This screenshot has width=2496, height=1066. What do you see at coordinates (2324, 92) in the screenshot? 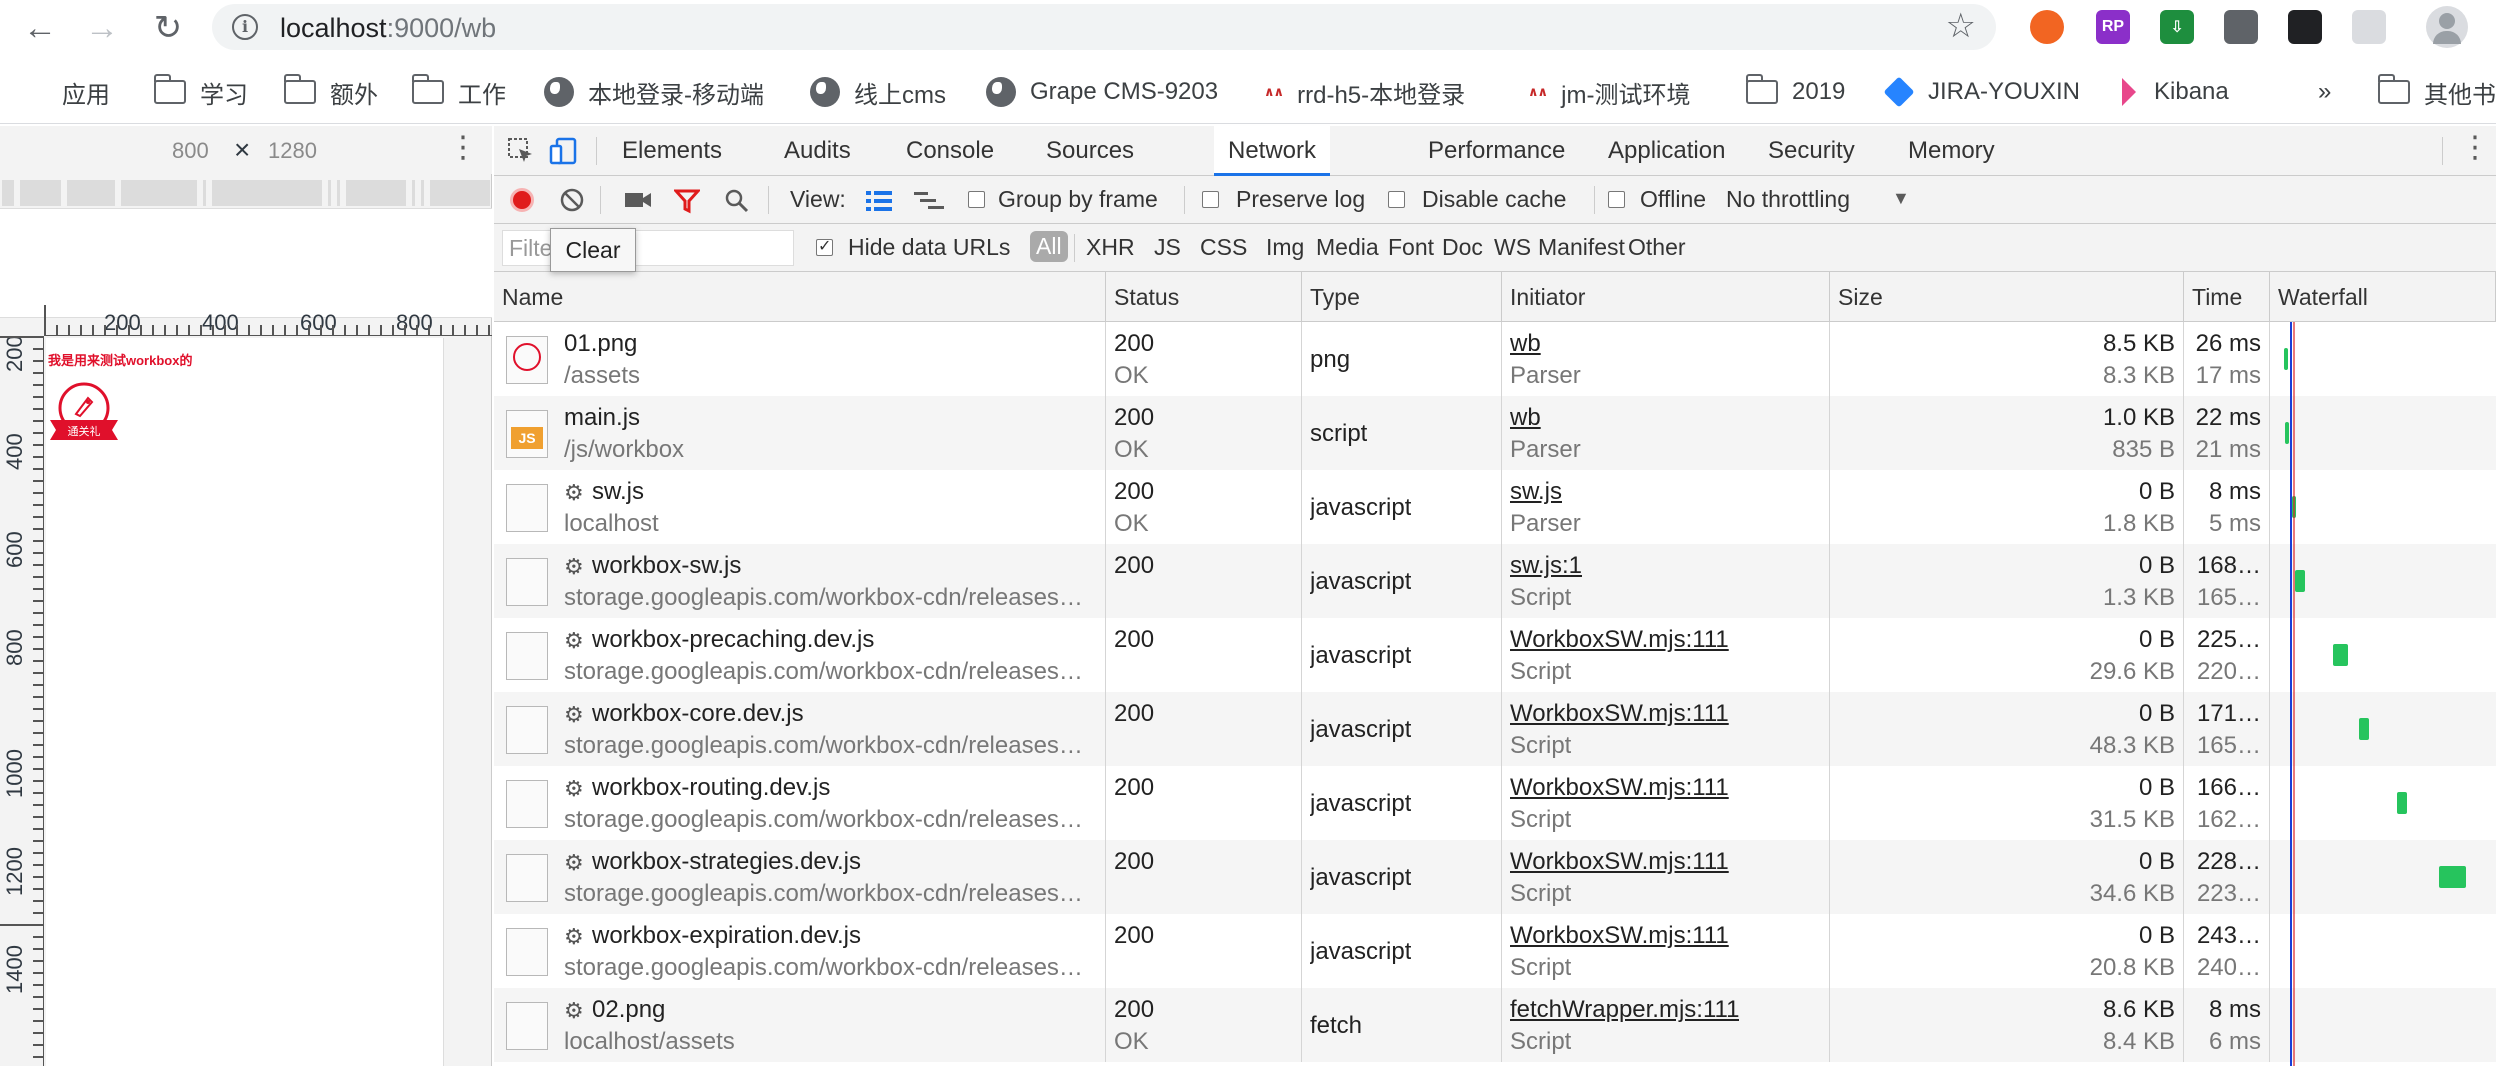
I see `bookmark-item: »` at bounding box center [2324, 92].